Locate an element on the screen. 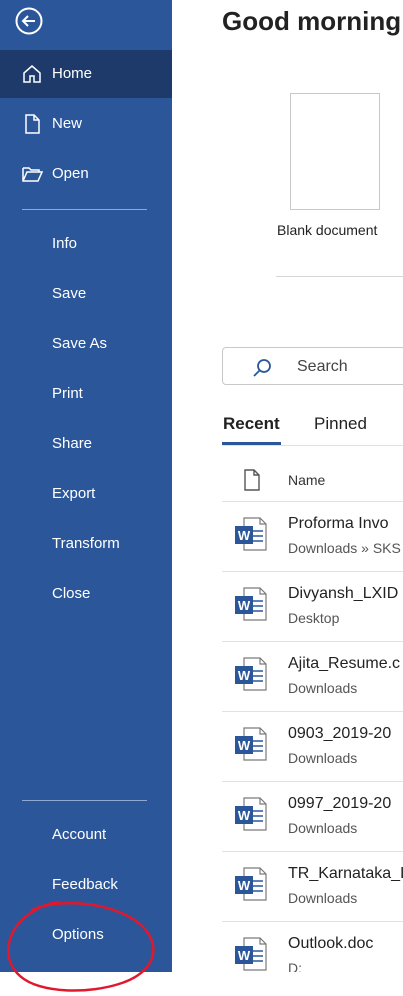  recent-file-row: W TR_Karnataka_L Downloads is located at coordinates (312, 886).